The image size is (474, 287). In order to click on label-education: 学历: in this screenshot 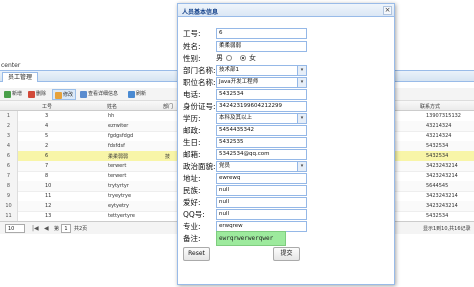, I will do `click(192, 118)`.